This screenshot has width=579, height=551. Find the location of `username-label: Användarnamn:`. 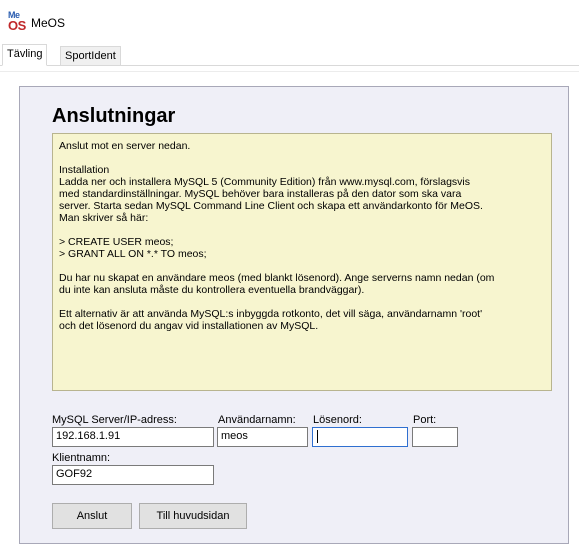

username-label: Användarnamn: is located at coordinates (257, 420).